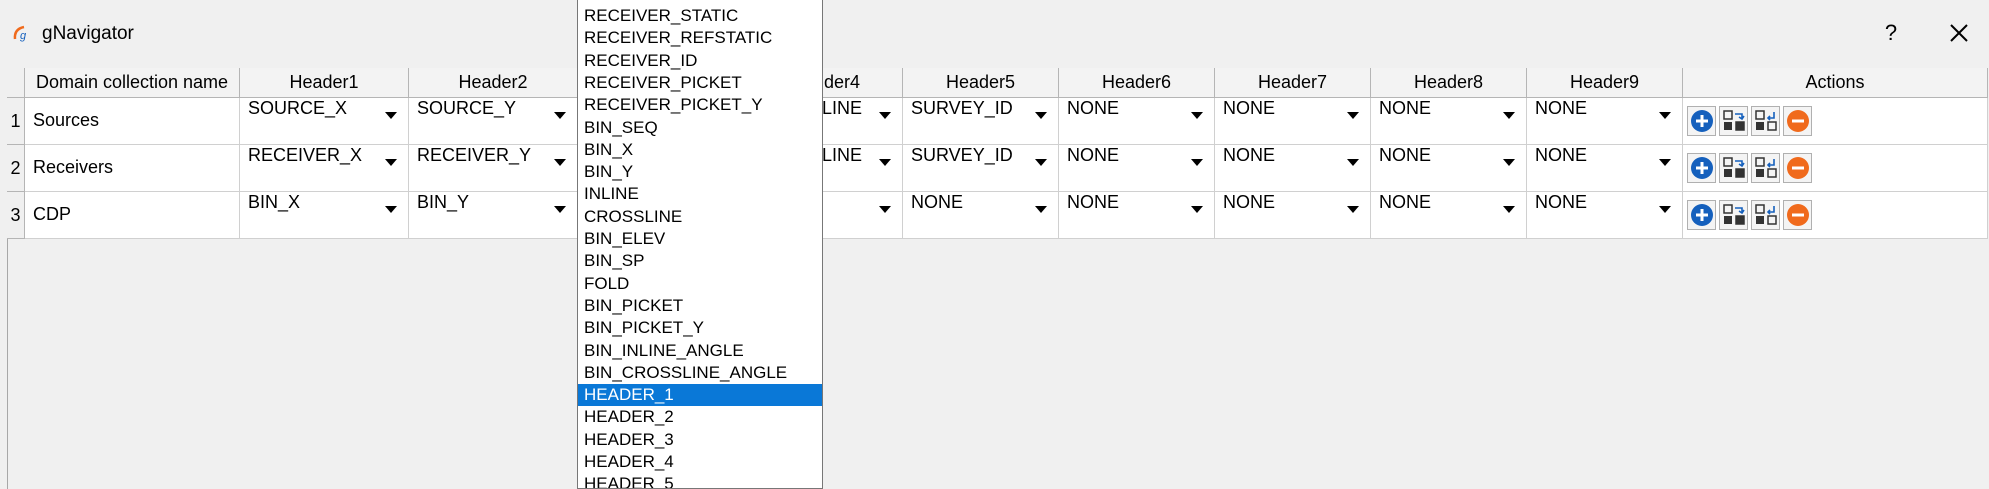  Describe the element at coordinates (981, 215) in the screenshot. I see `header-select-h5: NONE` at that location.